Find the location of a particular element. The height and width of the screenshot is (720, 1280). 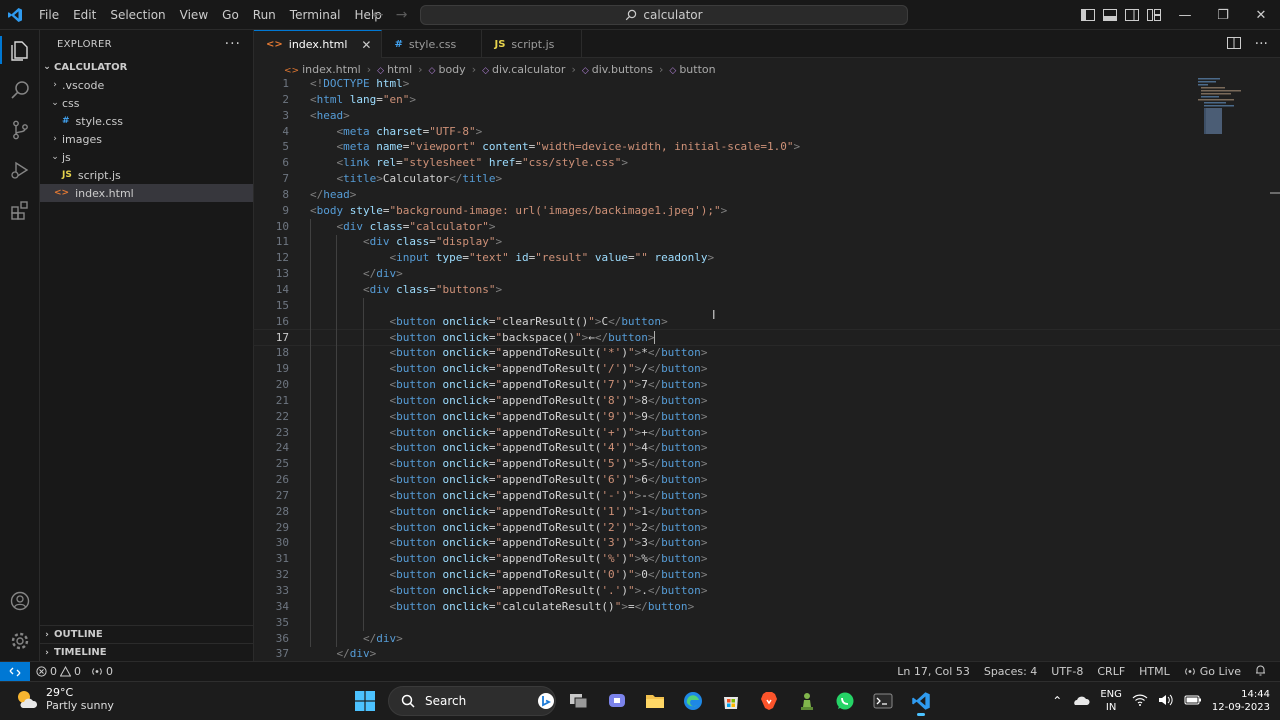

notifications-bell-icon is located at coordinates (1260, 671).